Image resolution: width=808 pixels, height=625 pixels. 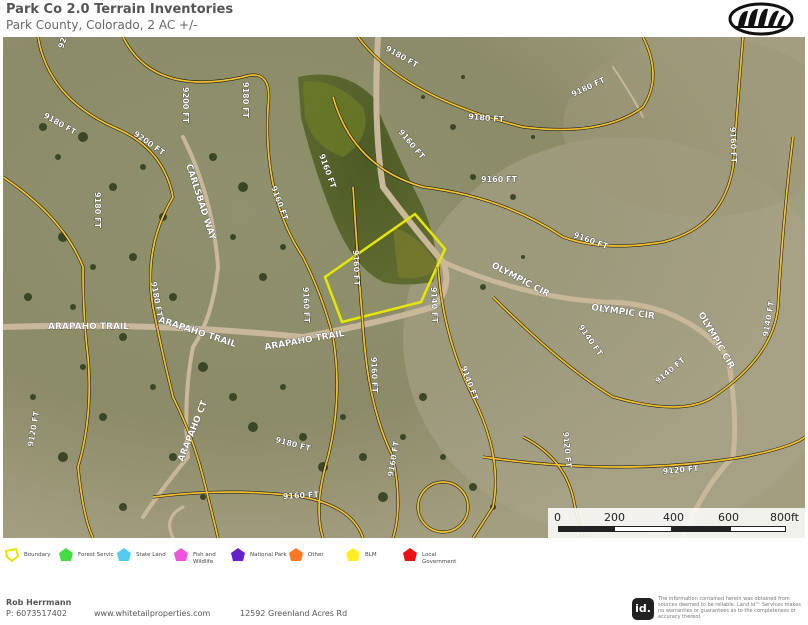 I want to click on whitetail-logo-icon, so click(x=761, y=19).